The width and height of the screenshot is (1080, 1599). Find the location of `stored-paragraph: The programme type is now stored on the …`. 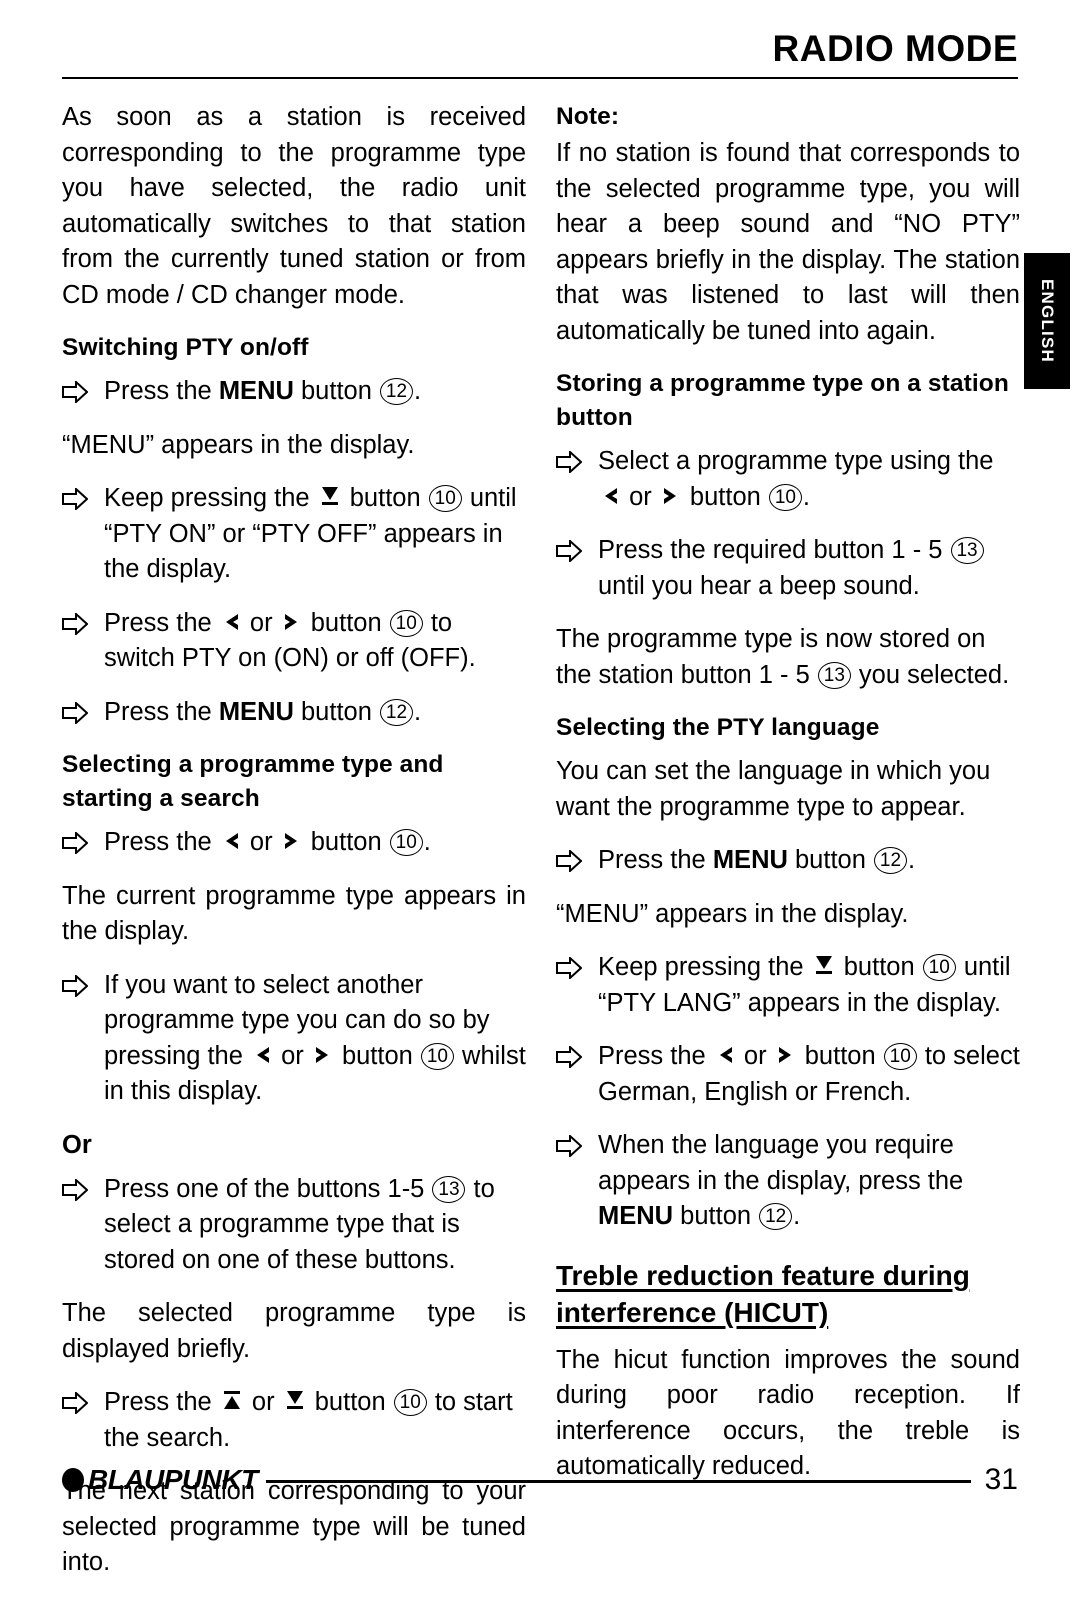

stored-paragraph: The programme type is now stored on the … is located at coordinates (788, 657).